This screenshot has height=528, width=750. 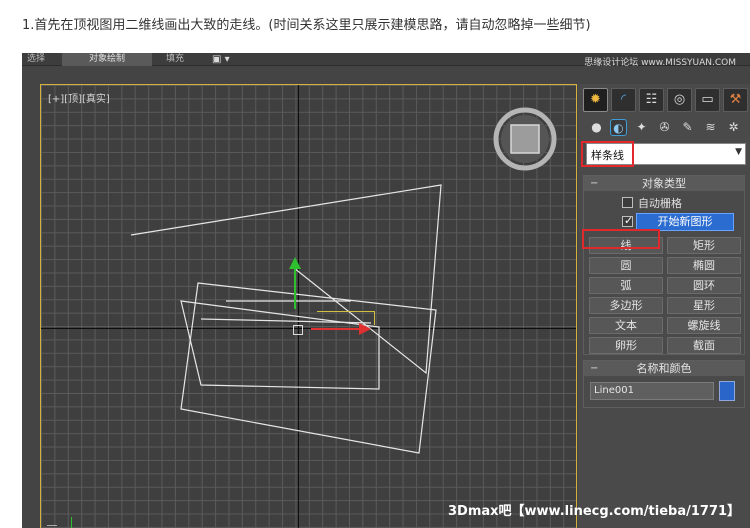 What do you see at coordinates (626, 285) in the screenshot?
I see `arc-button: 弧` at bounding box center [626, 285].